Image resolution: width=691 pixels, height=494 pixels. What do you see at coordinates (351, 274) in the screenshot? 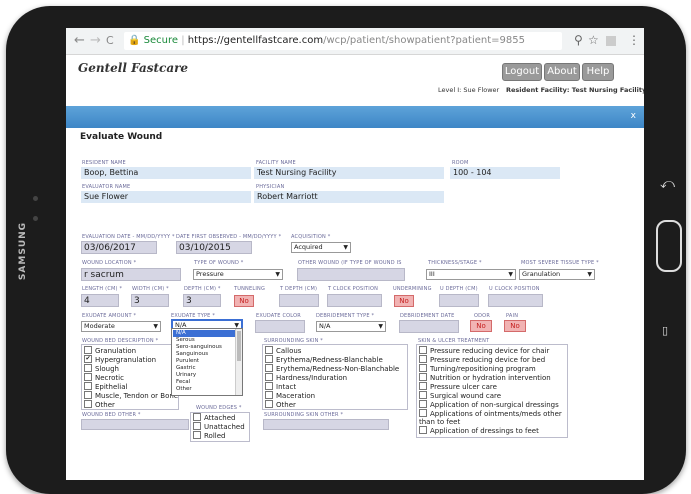
I see `other-wound-input` at bounding box center [351, 274].